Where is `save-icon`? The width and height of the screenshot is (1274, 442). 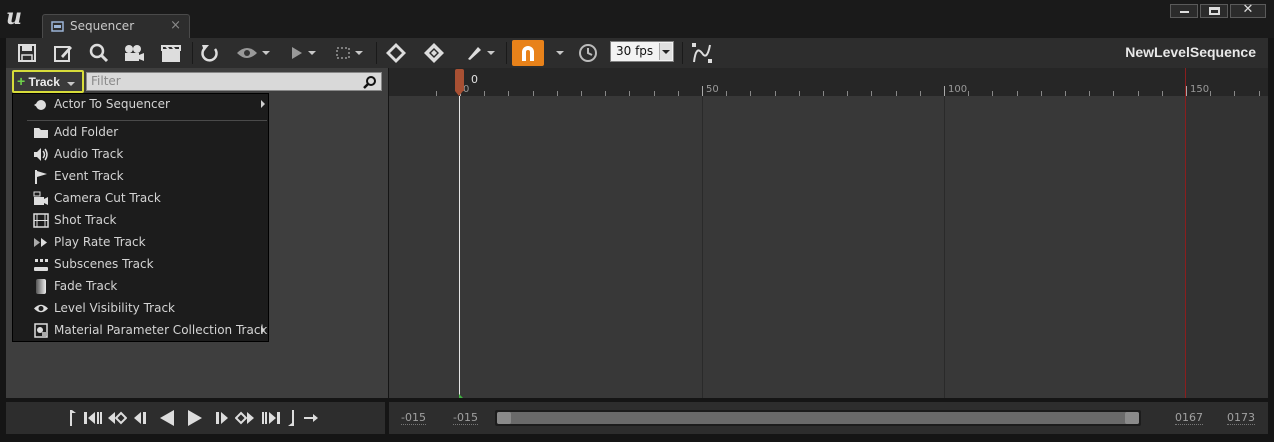
save-icon is located at coordinates (27, 53).